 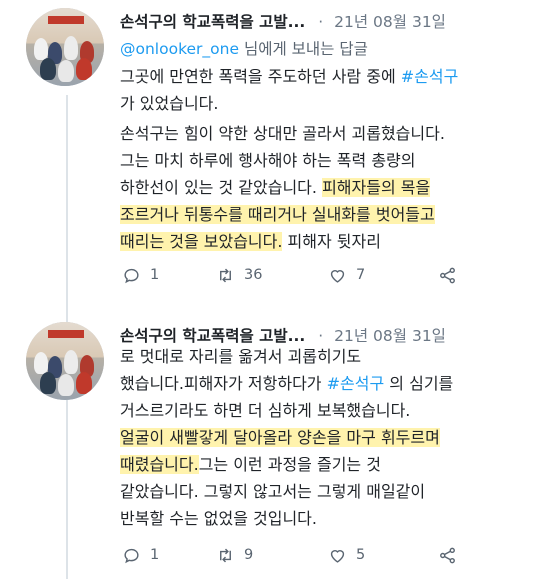 I want to click on retweet-count: 9, so click(x=249, y=555).